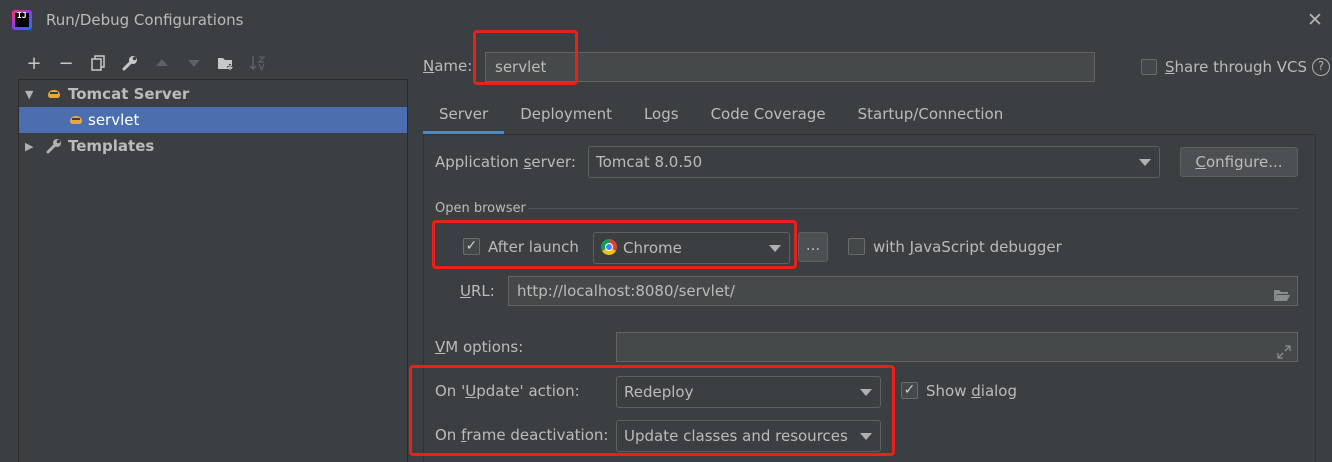 The image size is (1332, 462). I want to click on tab-server: Server, so click(464, 115).